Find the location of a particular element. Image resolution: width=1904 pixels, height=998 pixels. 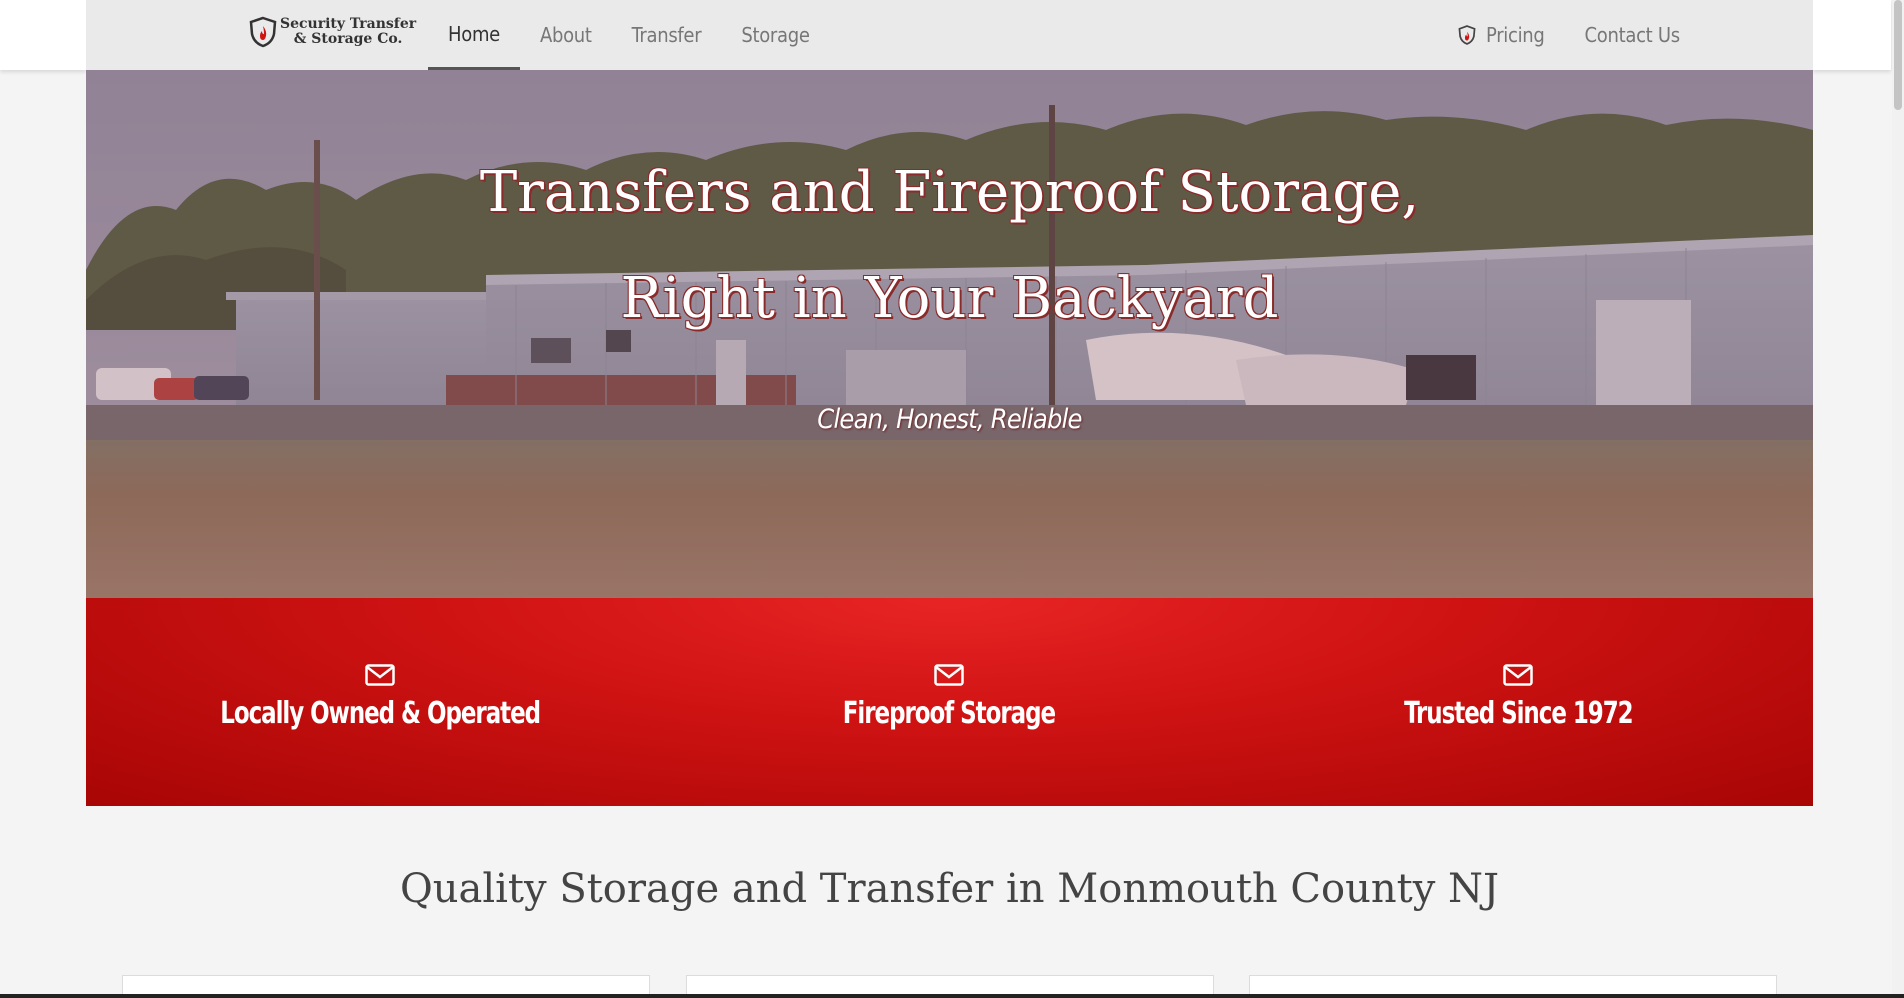

scrollbar is located at coordinates (1898, 499).